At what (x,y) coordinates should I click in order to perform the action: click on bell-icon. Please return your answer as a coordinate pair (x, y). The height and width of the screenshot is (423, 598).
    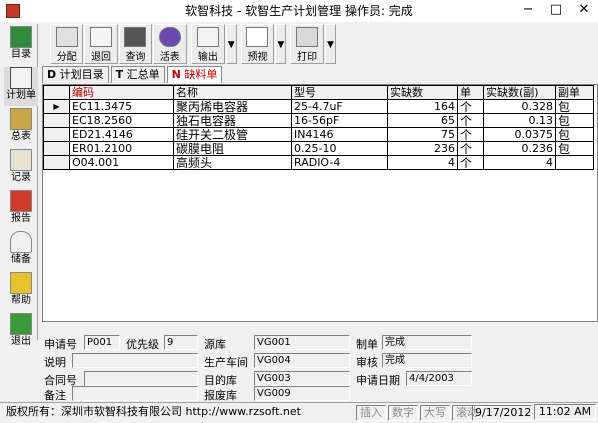
    Looking at the image, I should click on (21, 242).